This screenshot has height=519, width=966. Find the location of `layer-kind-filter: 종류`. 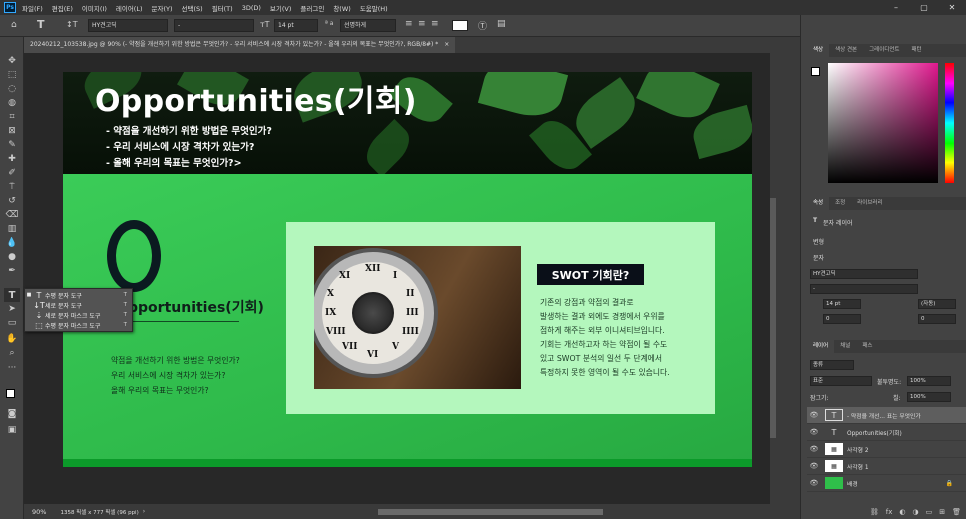

layer-kind-filter: 종류 is located at coordinates (832, 365).